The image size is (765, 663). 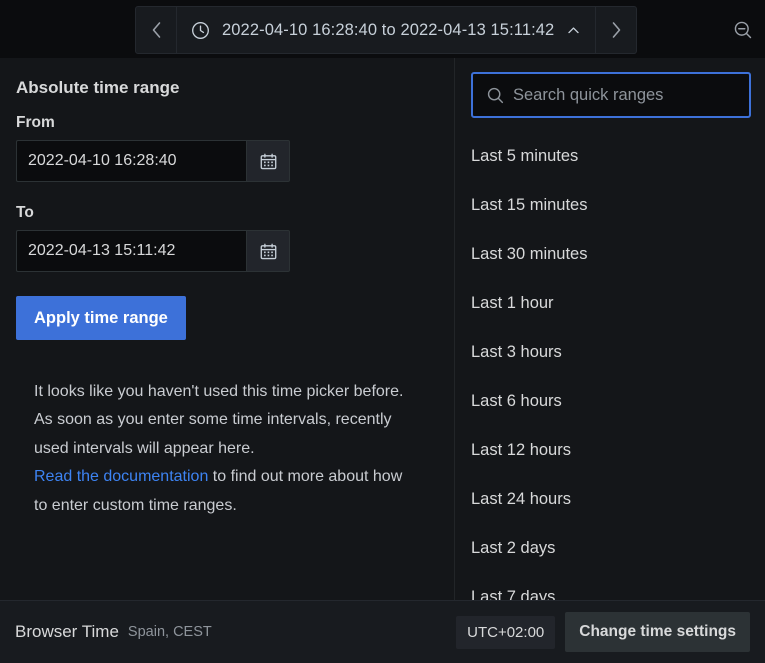 I want to click on quick-range-item: Last 5 minutes, so click(x=610, y=156).